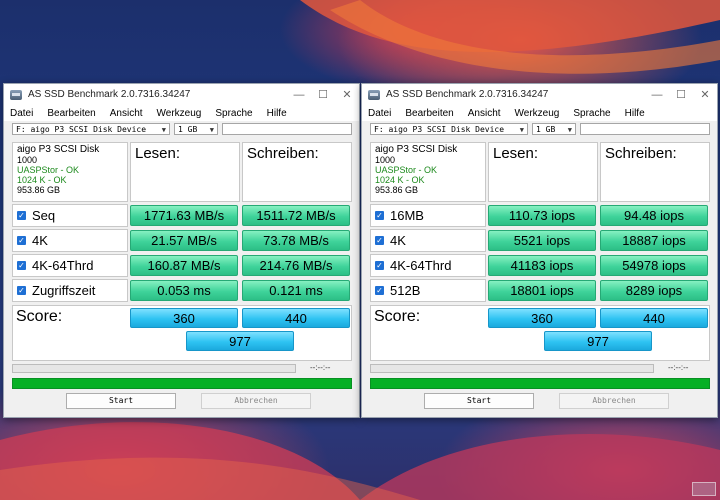  Describe the element at coordinates (654, 240) in the screenshot. I see `4k-write-result: 18887 iops` at that location.